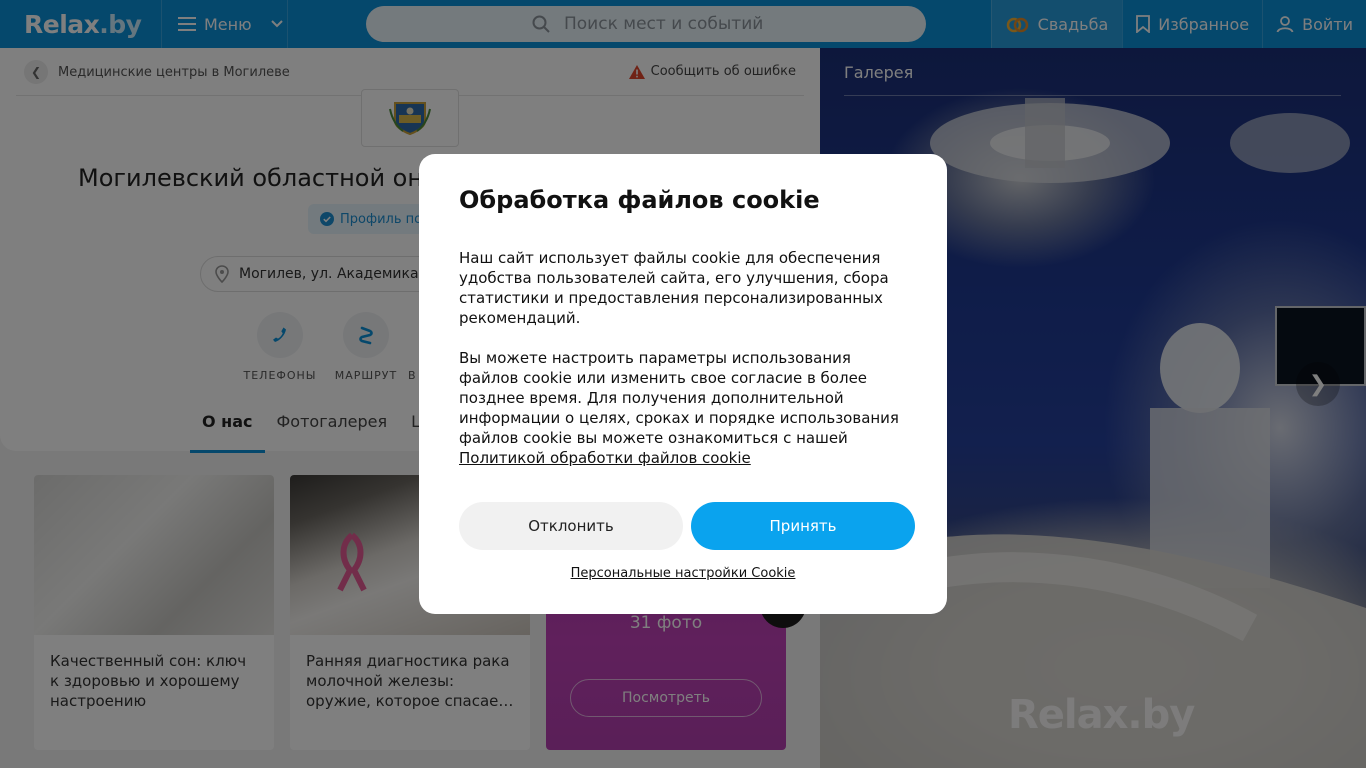  Describe the element at coordinates (639, 200) in the screenshot. I see `cookie-title: Обработка файлов cookie` at that location.